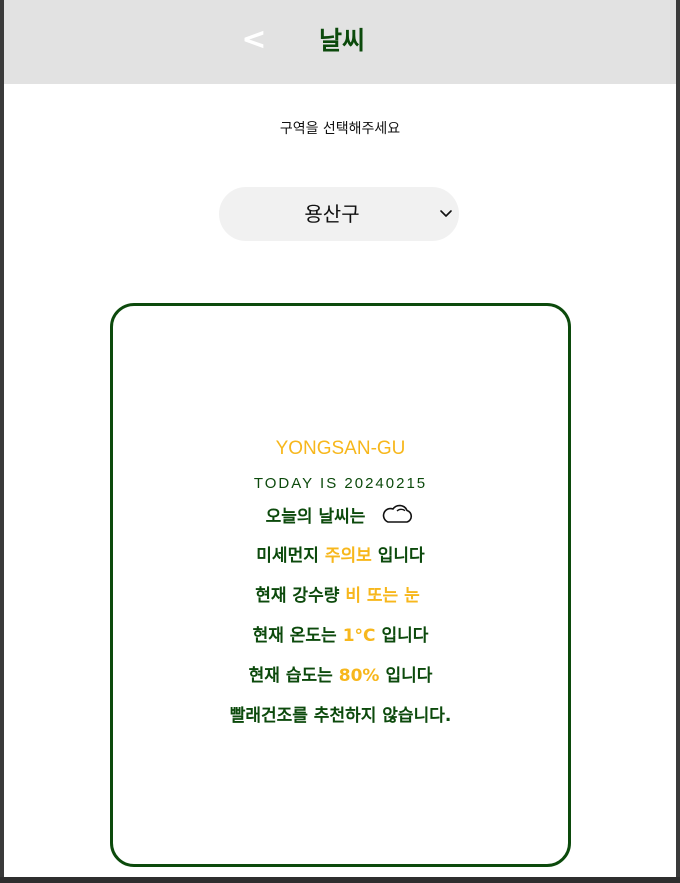 Image resolution: width=680 pixels, height=883 pixels. What do you see at coordinates (290, 676) in the screenshot?
I see `humidity-label: 현재 습도는` at bounding box center [290, 676].